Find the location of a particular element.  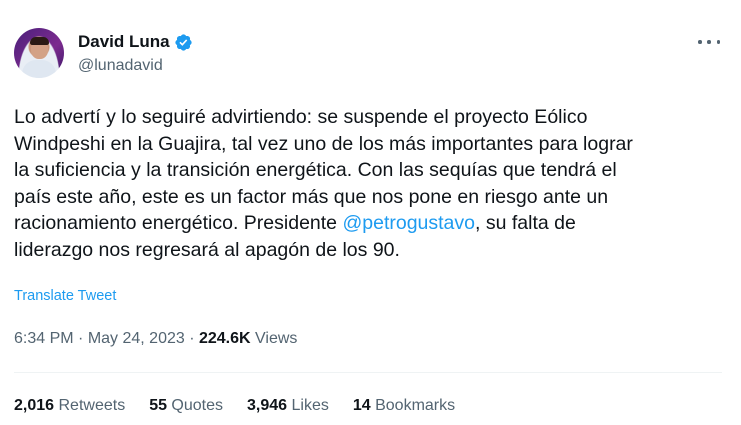

avatar-shirt is located at coordinates (39, 69).